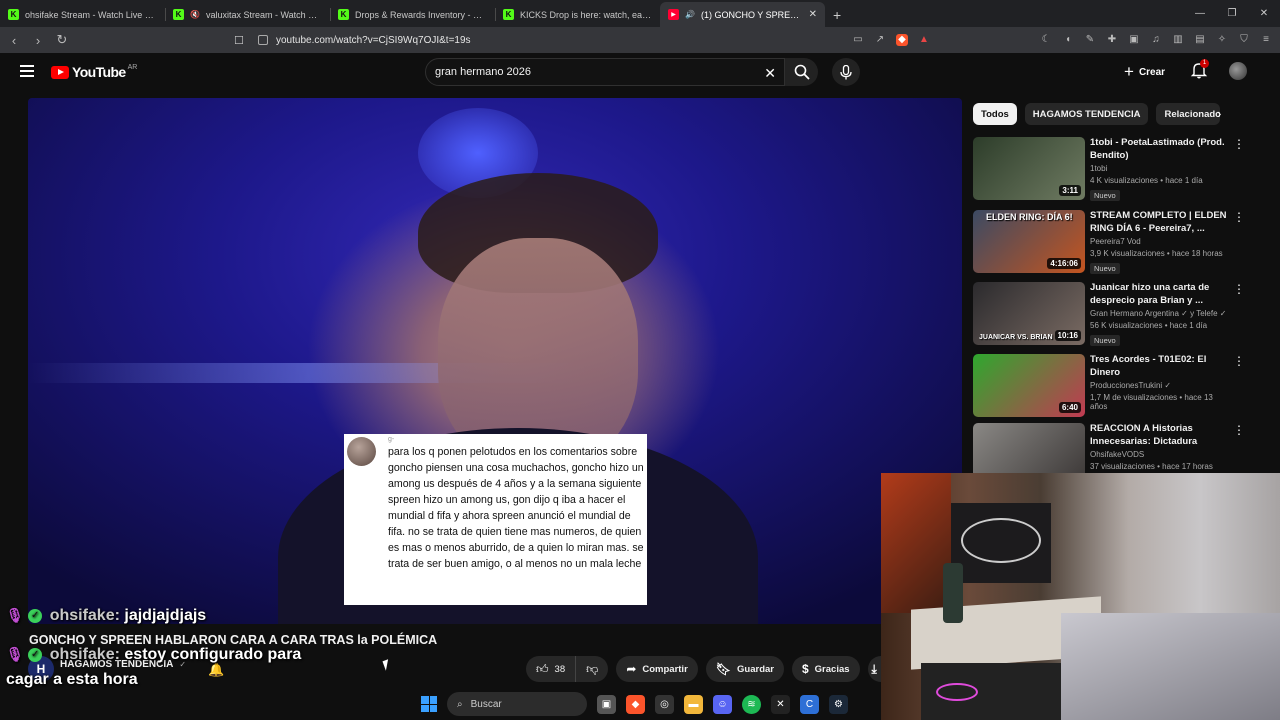  I want to click on channel-name: ProduccionesTrukini, so click(1126, 385).